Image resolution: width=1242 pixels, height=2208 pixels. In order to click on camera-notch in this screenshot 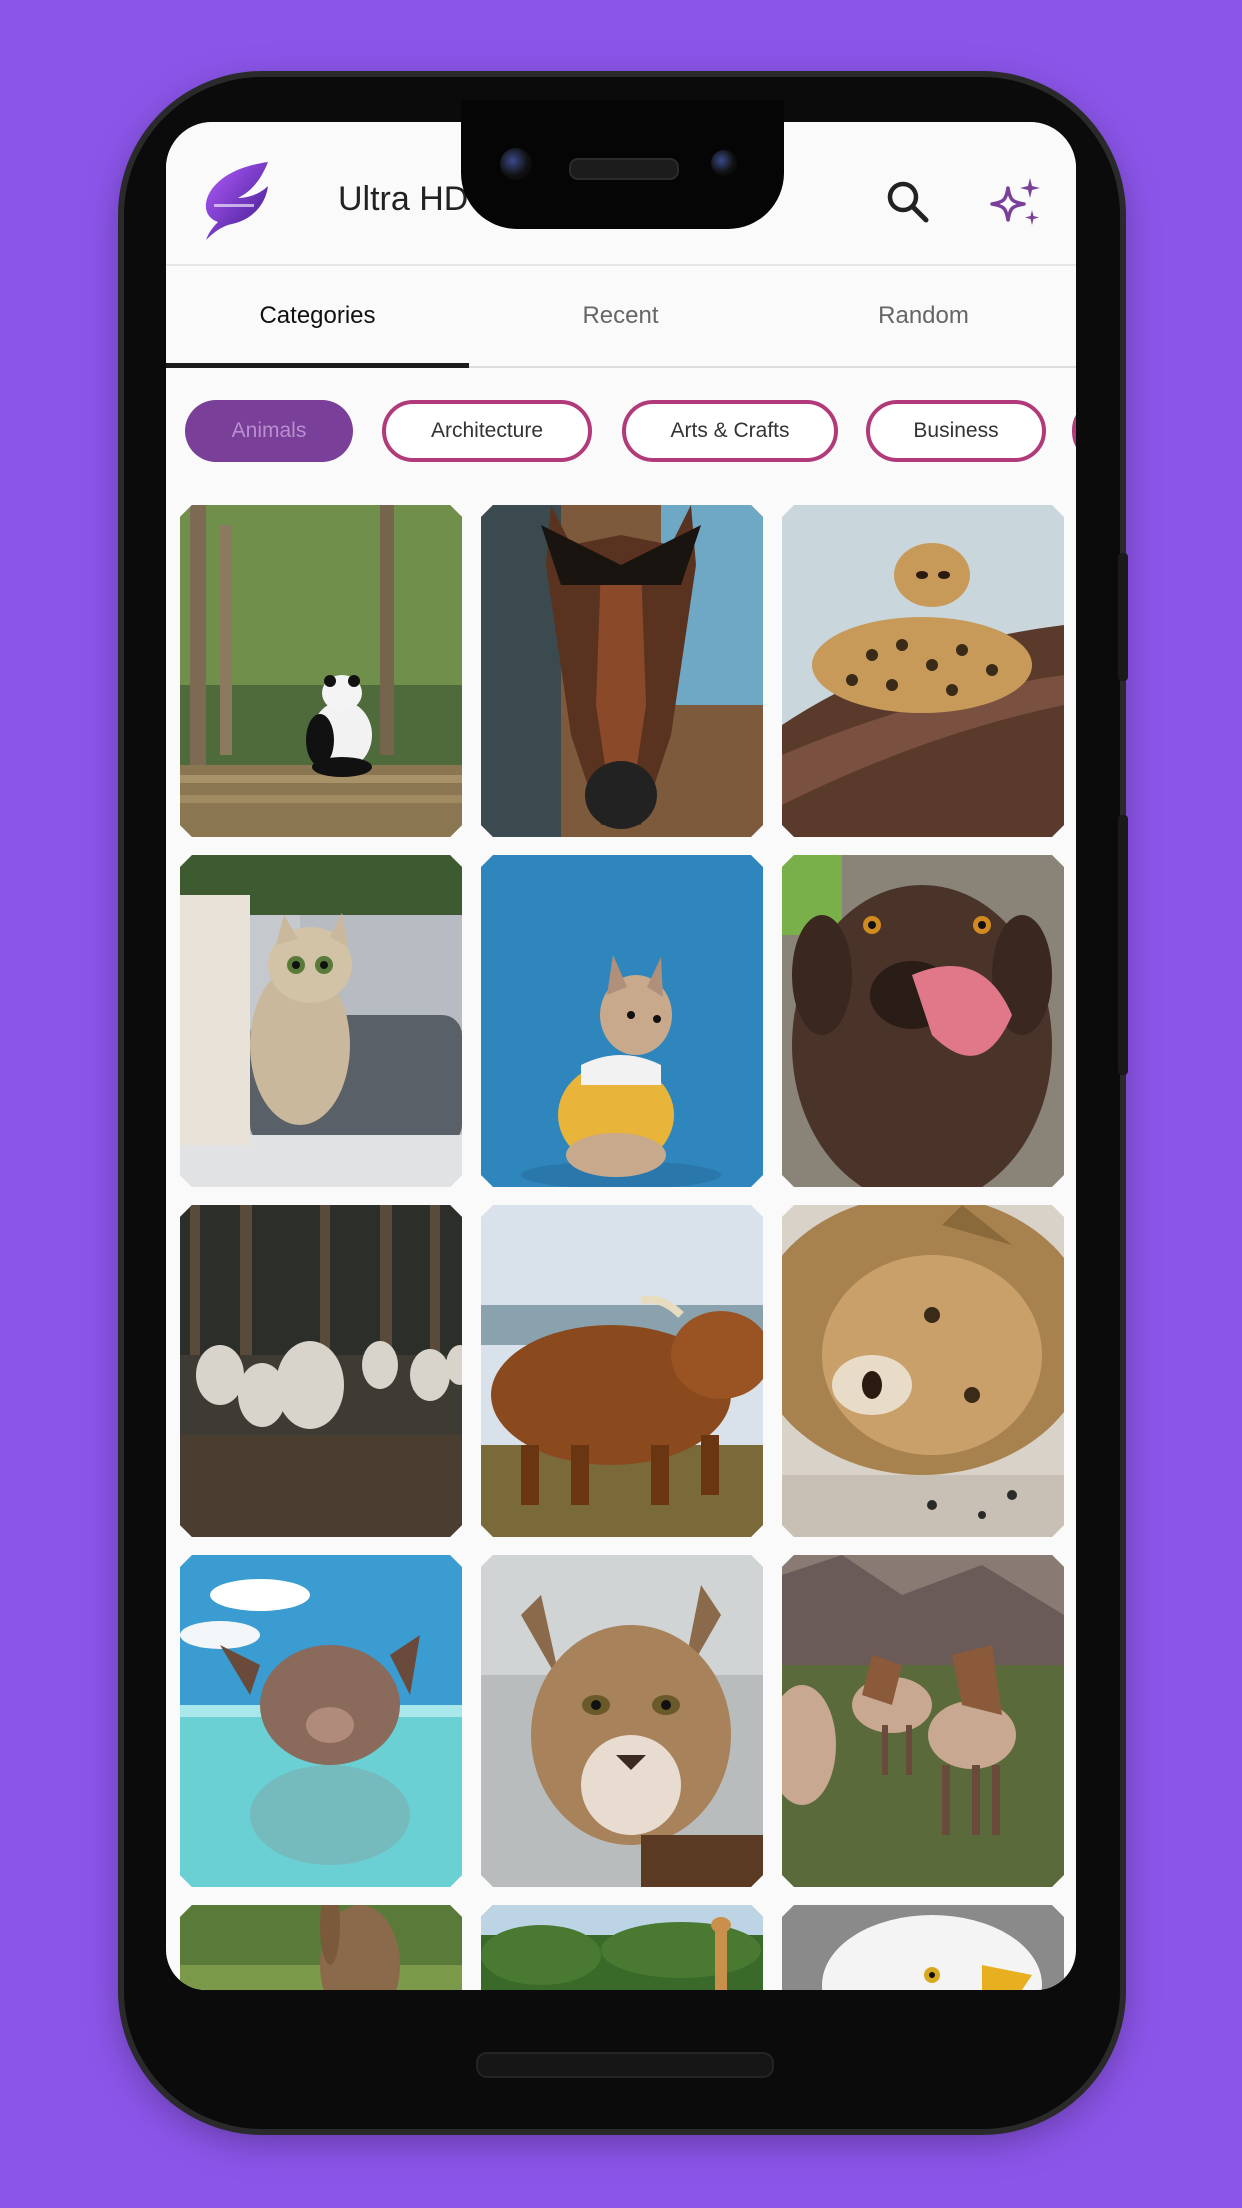, I will do `click(622, 164)`.